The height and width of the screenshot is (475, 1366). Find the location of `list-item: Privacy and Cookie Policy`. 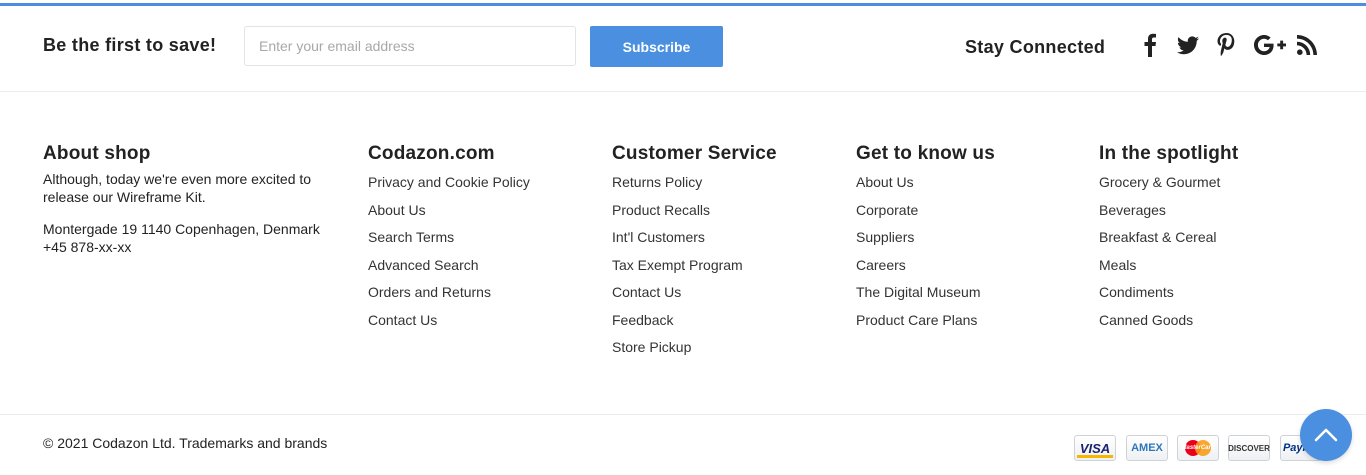

list-item: Privacy and Cookie Policy is located at coordinates (449, 186).